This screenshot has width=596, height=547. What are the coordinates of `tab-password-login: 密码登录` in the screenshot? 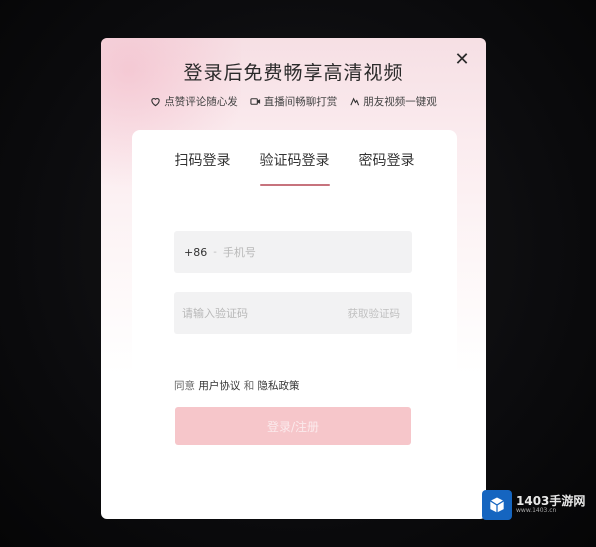 It's located at (387, 168).